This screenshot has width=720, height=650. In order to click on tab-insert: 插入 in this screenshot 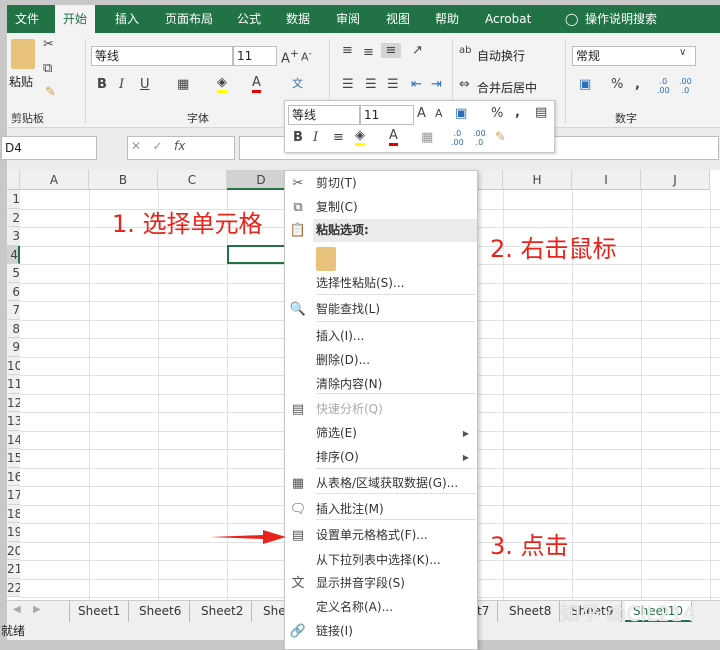, I will do `click(127, 19)`.